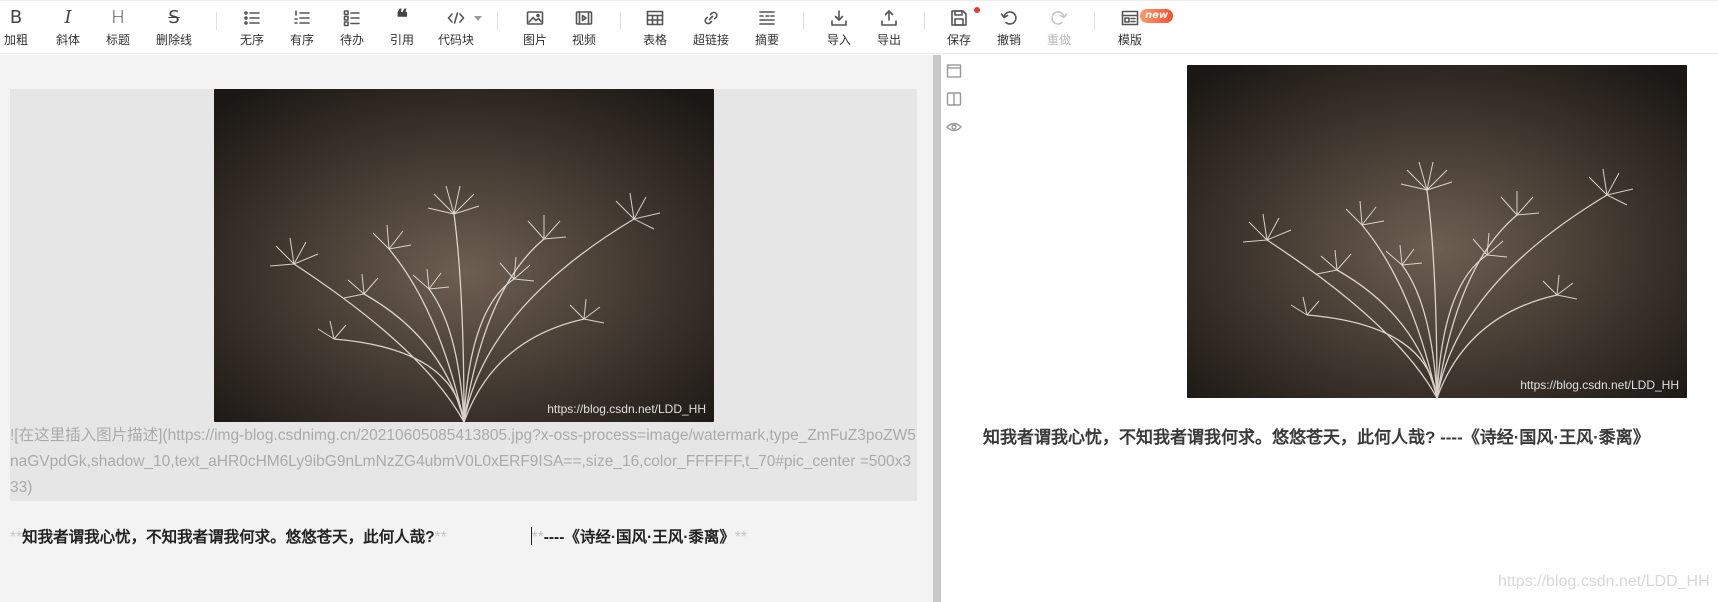 The image size is (1718, 602). I want to click on strikethrough-icon: S, so click(174, 17).